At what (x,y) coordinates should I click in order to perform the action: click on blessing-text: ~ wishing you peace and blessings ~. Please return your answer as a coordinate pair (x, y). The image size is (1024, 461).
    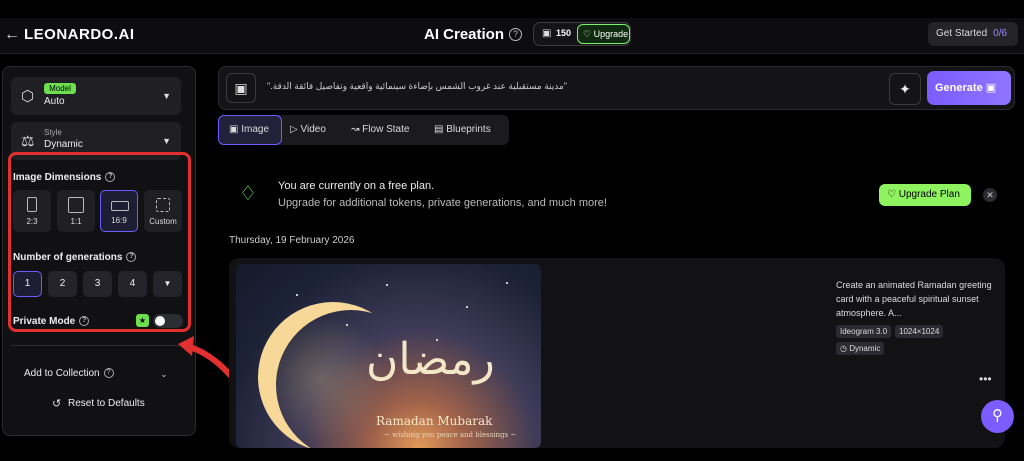
    Looking at the image, I should click on (450, 435).